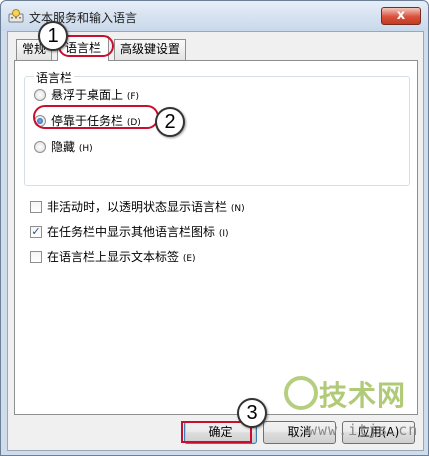 This screenshot has width=429, height=456. What do you see at coordinates (301, 393) in the screenshot?
I see `watermark-logo-icon` at bounding box center [301, 393].